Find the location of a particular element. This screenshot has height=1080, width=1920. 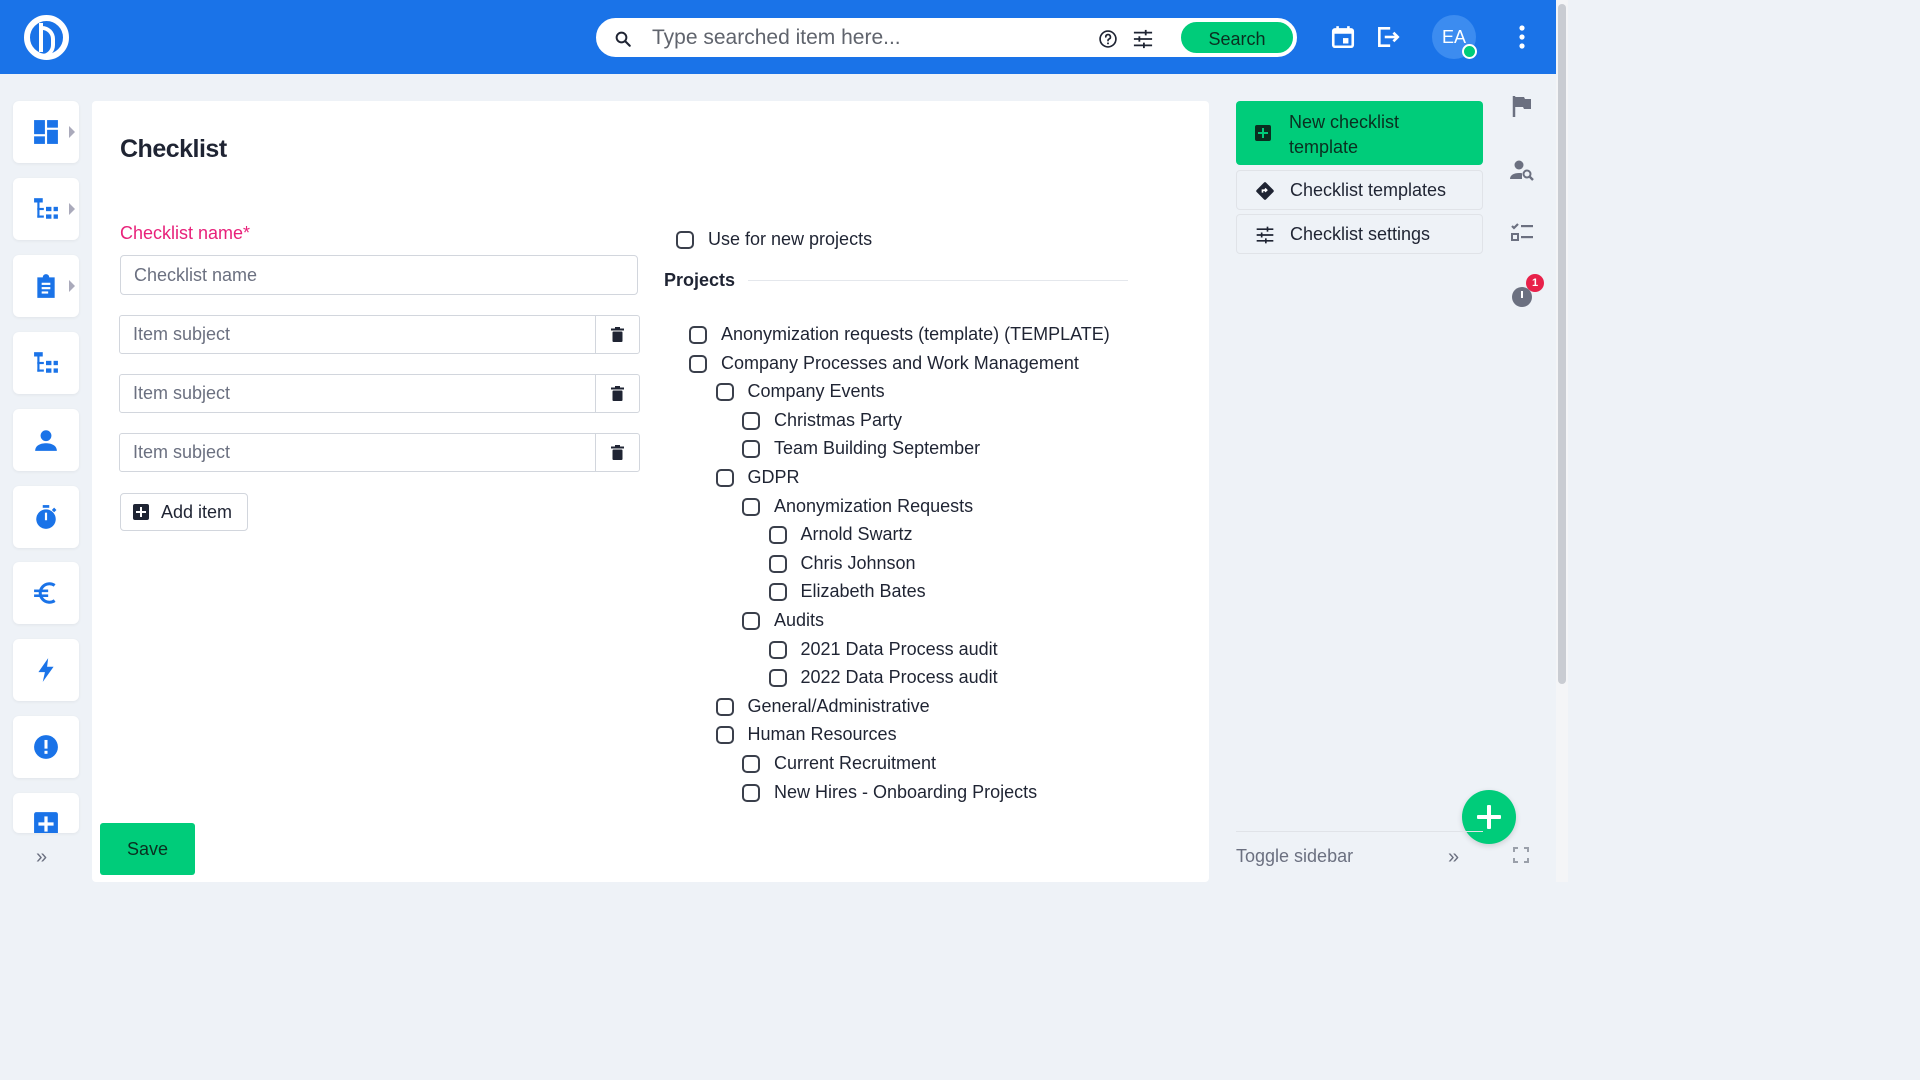

nav-projects is located at coordinates (46, 209).